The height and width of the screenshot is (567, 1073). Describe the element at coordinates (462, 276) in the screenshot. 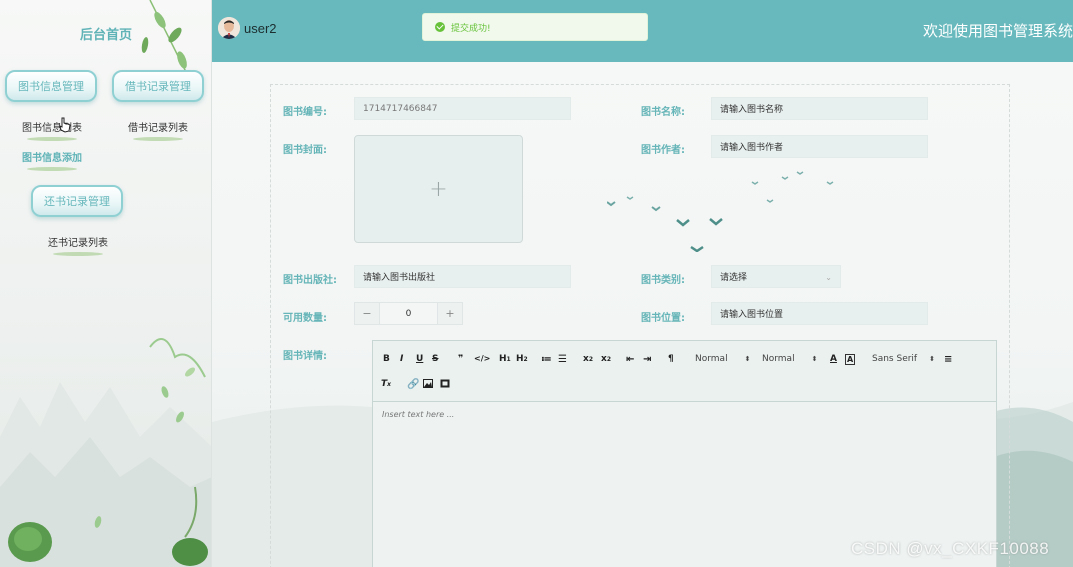

I see `publisher-input: 请输入图书出版社` at that location.